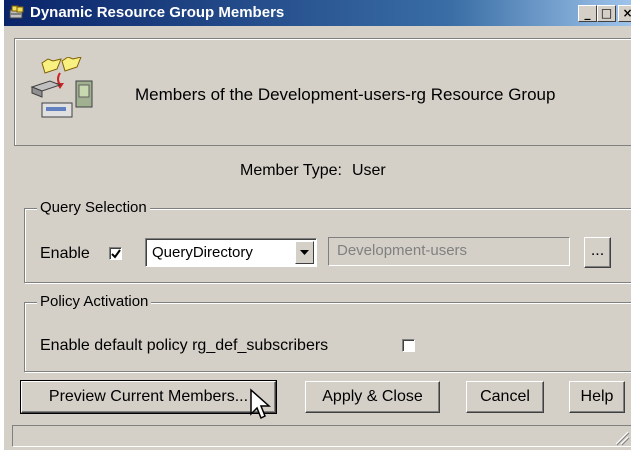  I want to click on apply-close-label: Apply & Close, so click(372, 396).